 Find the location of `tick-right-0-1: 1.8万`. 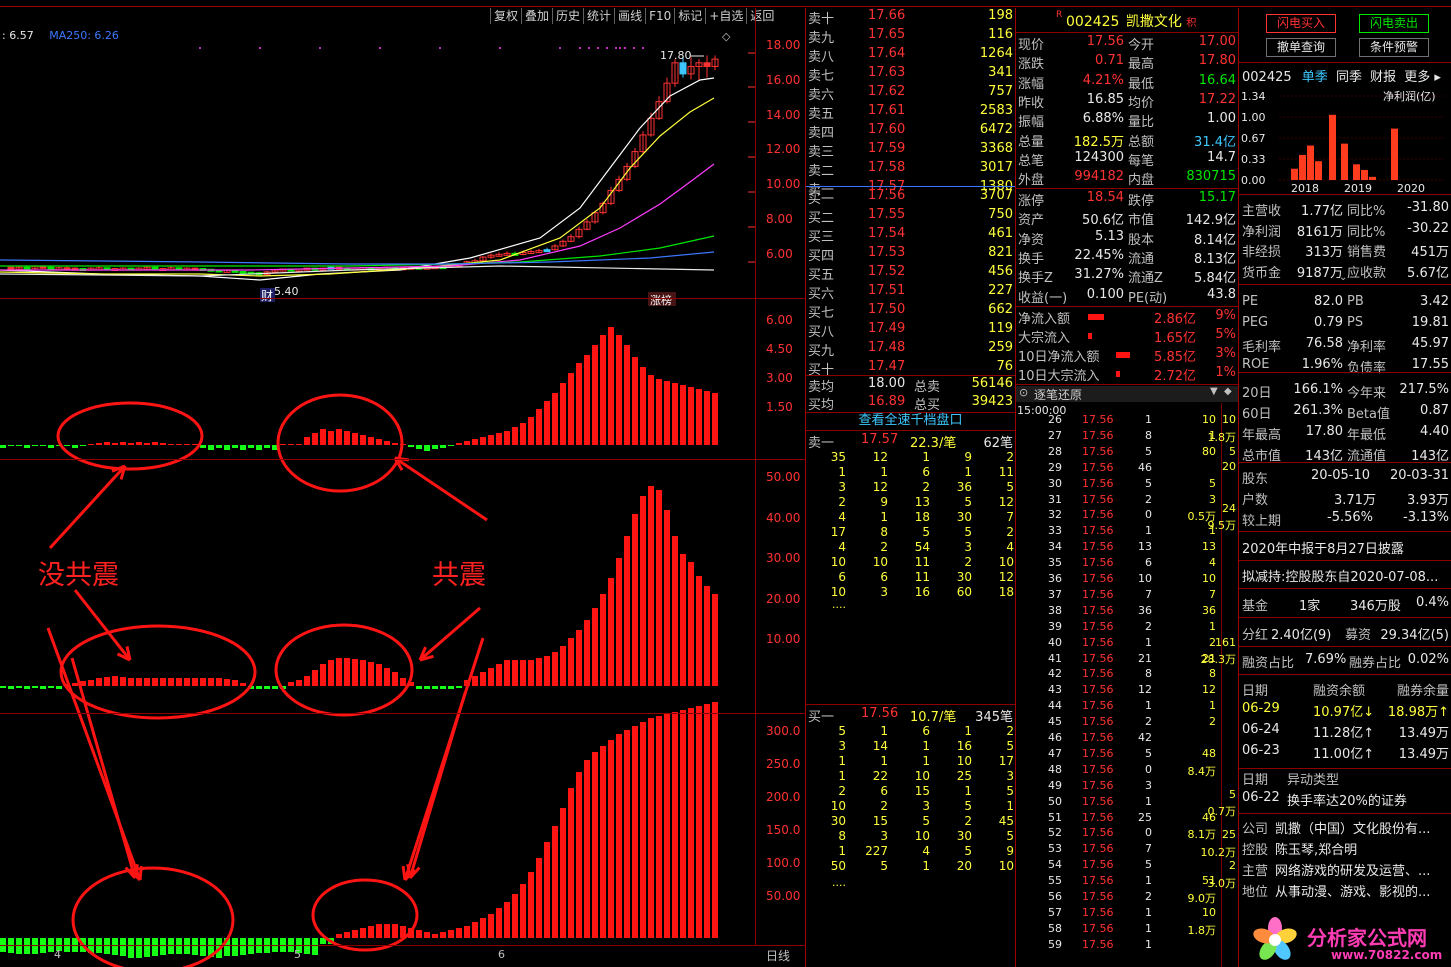

tick-right-0-1: 1.8万 is located at coordinates (1222, 437).